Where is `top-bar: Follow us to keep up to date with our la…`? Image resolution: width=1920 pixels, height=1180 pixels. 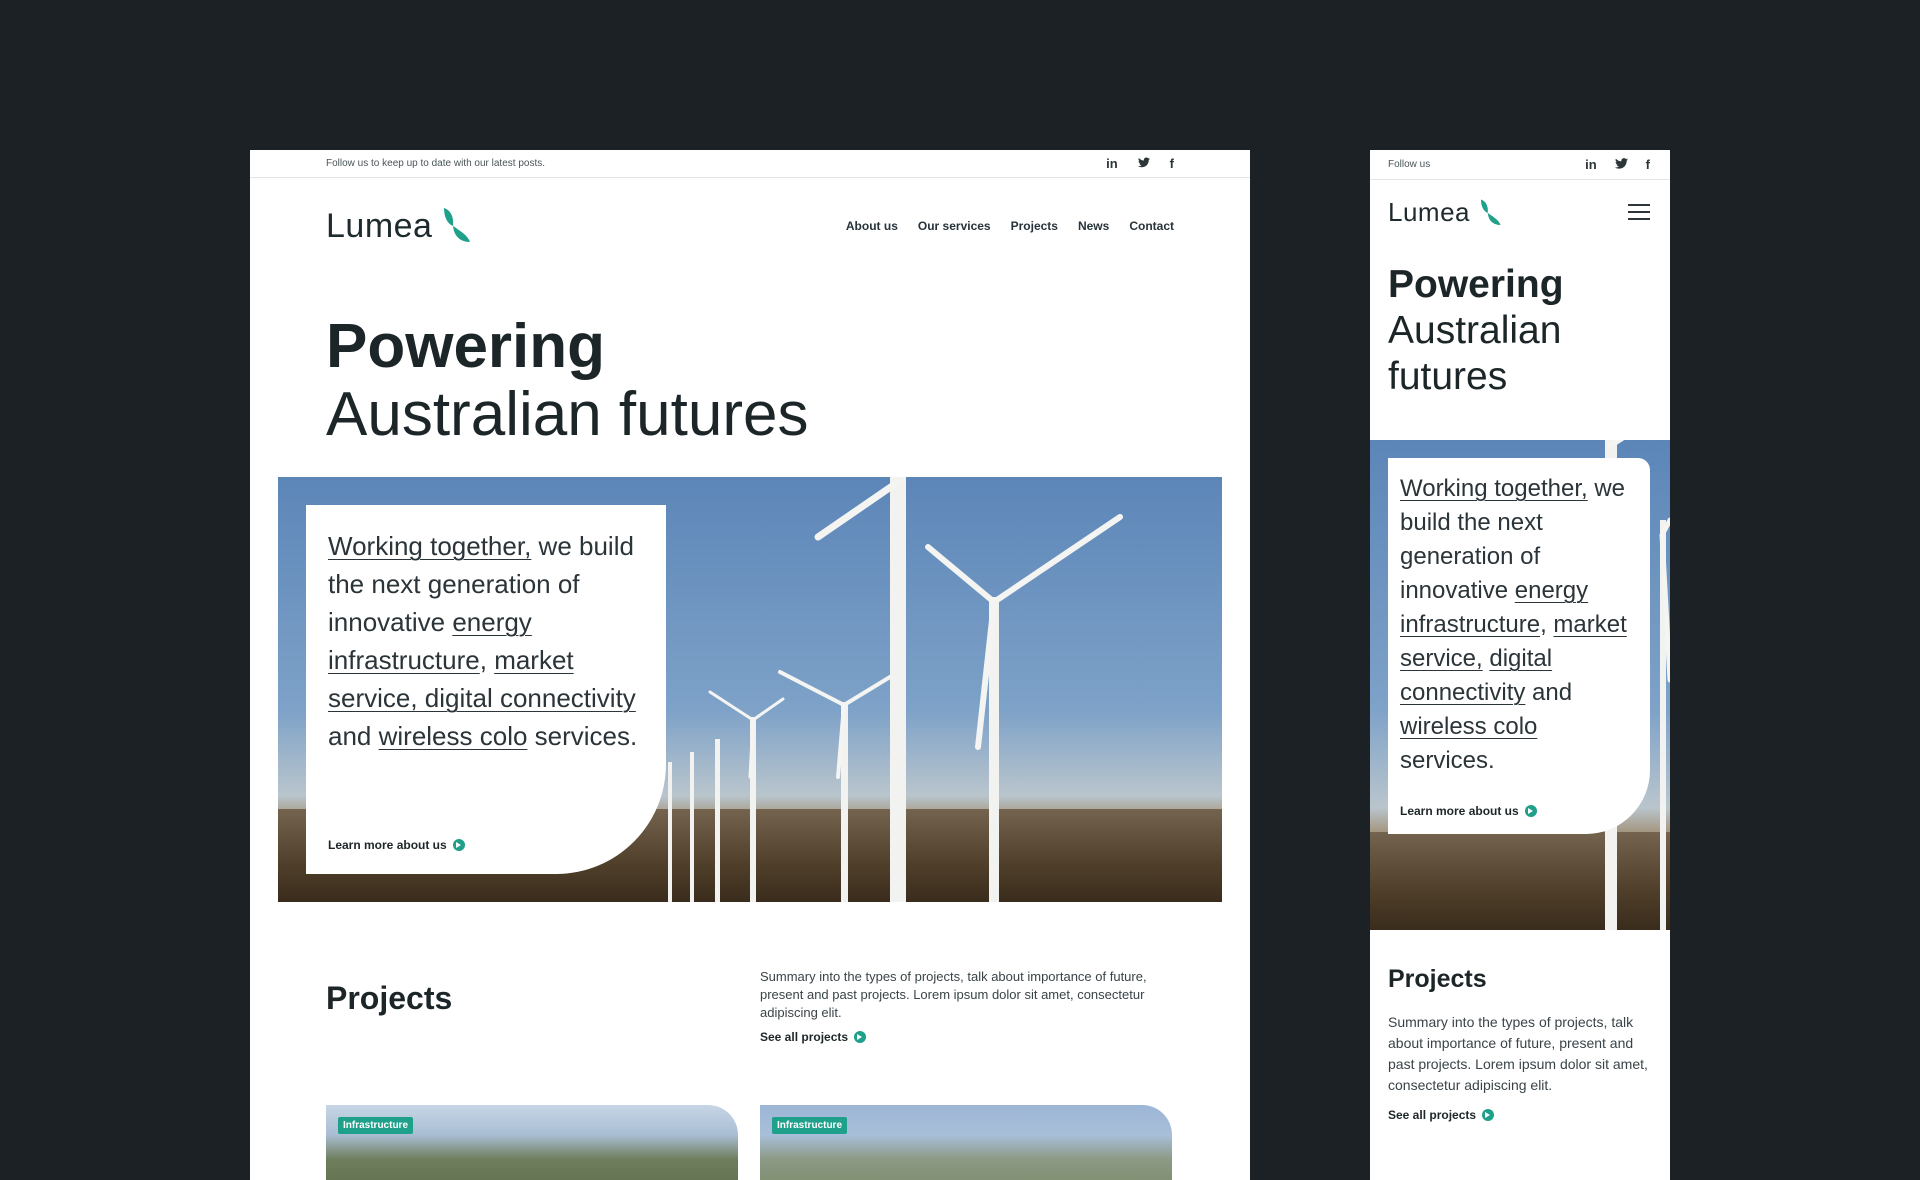
top-bar: Follow us to keep up to date with our la… is located at coordinates (750, 164).